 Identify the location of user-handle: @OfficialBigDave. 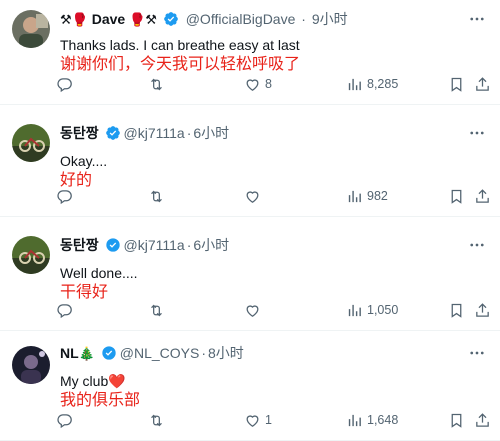
(241, 19).